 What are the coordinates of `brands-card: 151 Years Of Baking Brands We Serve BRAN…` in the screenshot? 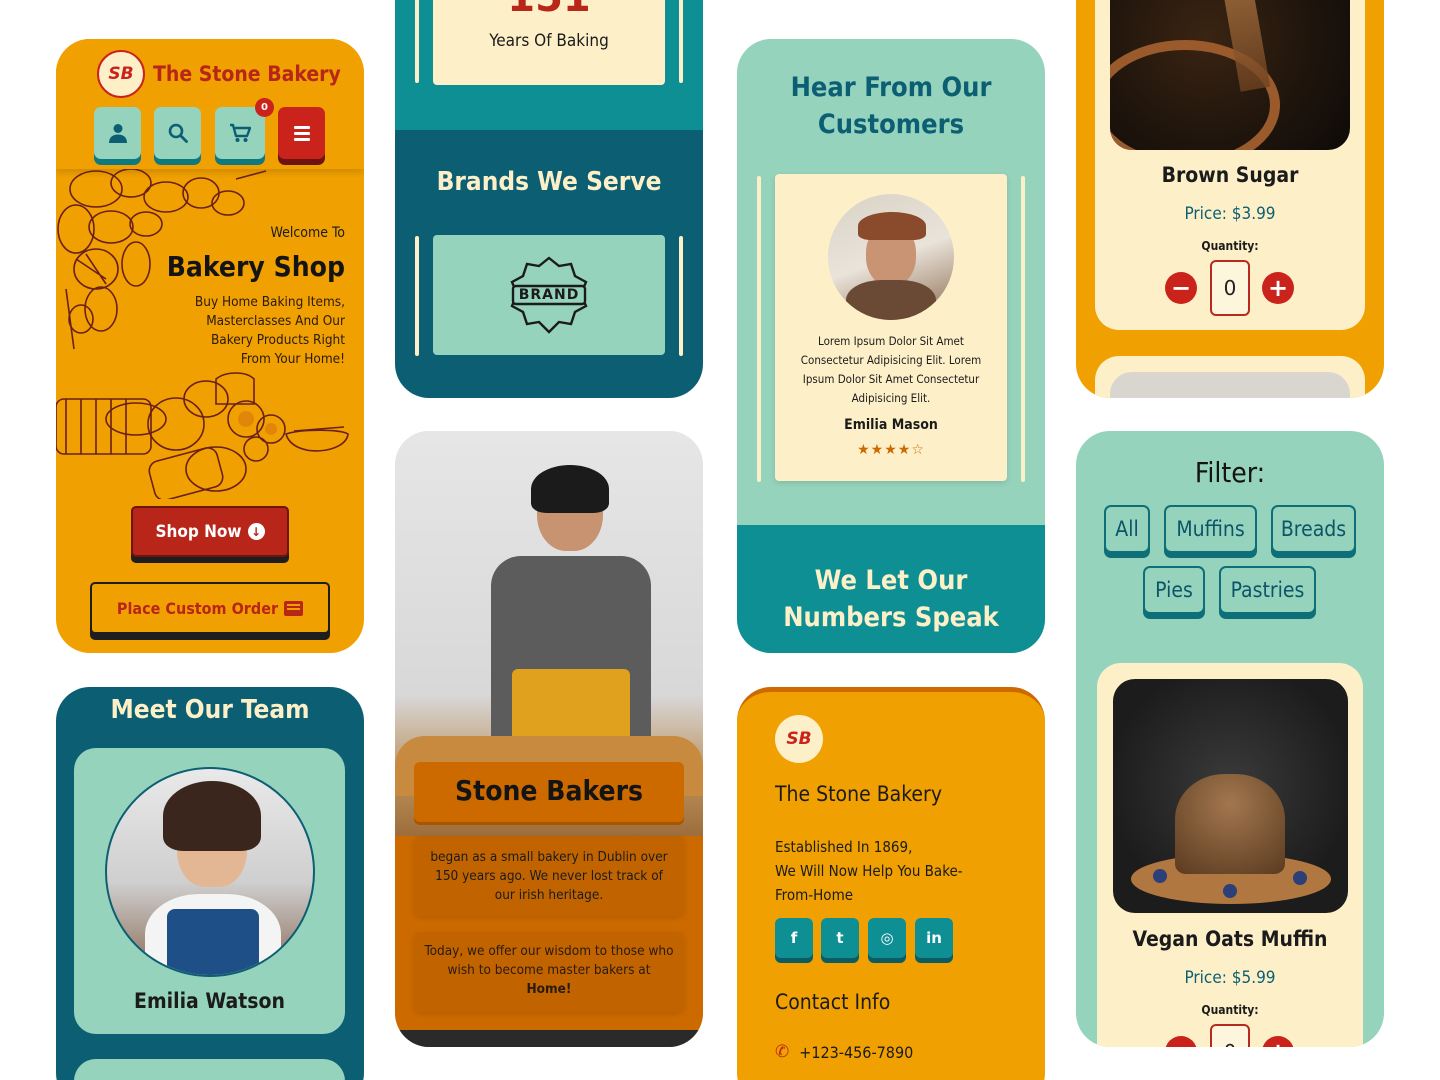 It's located at (549, 199).